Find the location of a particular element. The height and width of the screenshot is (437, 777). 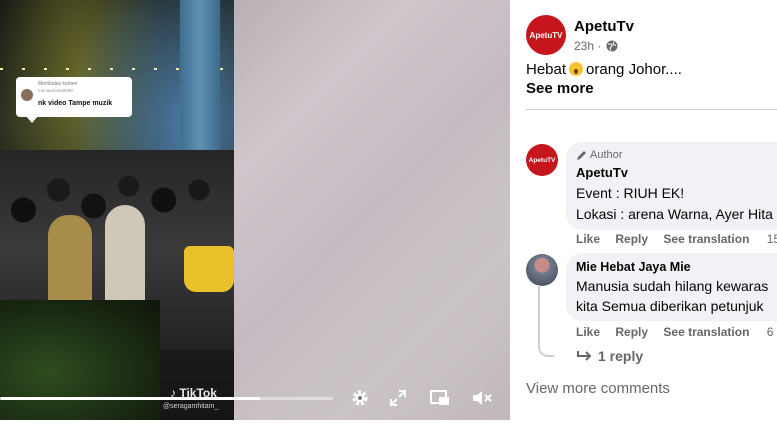

view-replies-link: 1 reply is located at coordinates (609, 356).